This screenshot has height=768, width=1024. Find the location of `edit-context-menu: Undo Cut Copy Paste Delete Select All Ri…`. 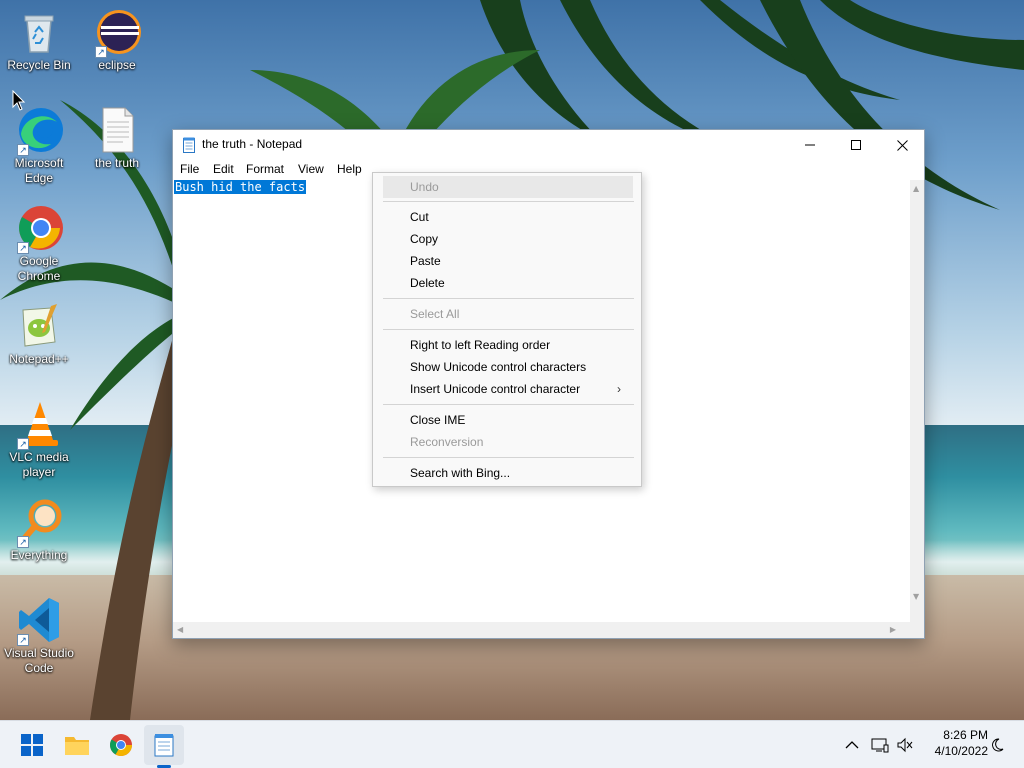

edit-context-menu: Undo Cut Copy Paste Delete Select All Ri… is located at coordinates (507, 329).